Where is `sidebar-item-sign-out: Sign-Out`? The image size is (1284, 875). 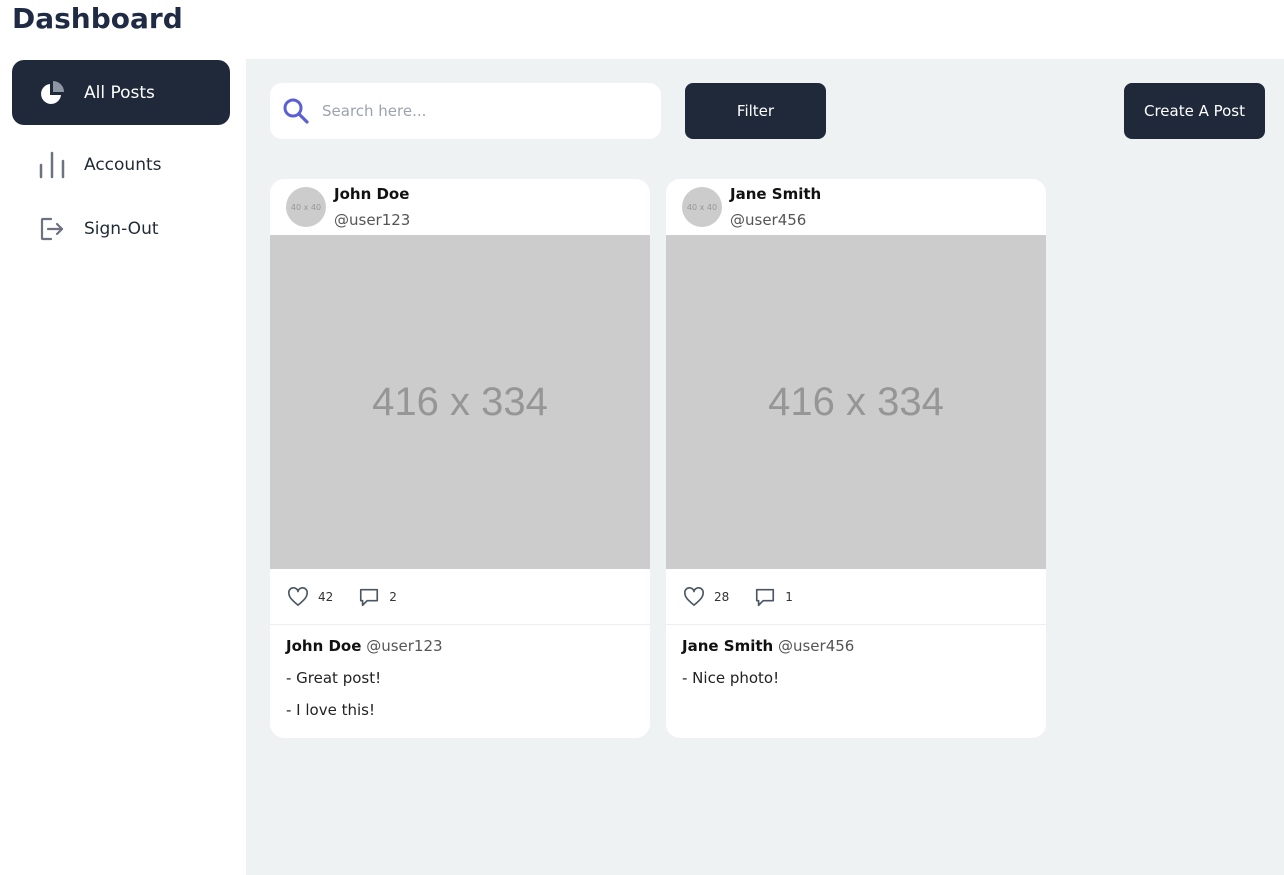 sidebar-item-sign-out: Sign-Out is located at coordinates (121, 228).